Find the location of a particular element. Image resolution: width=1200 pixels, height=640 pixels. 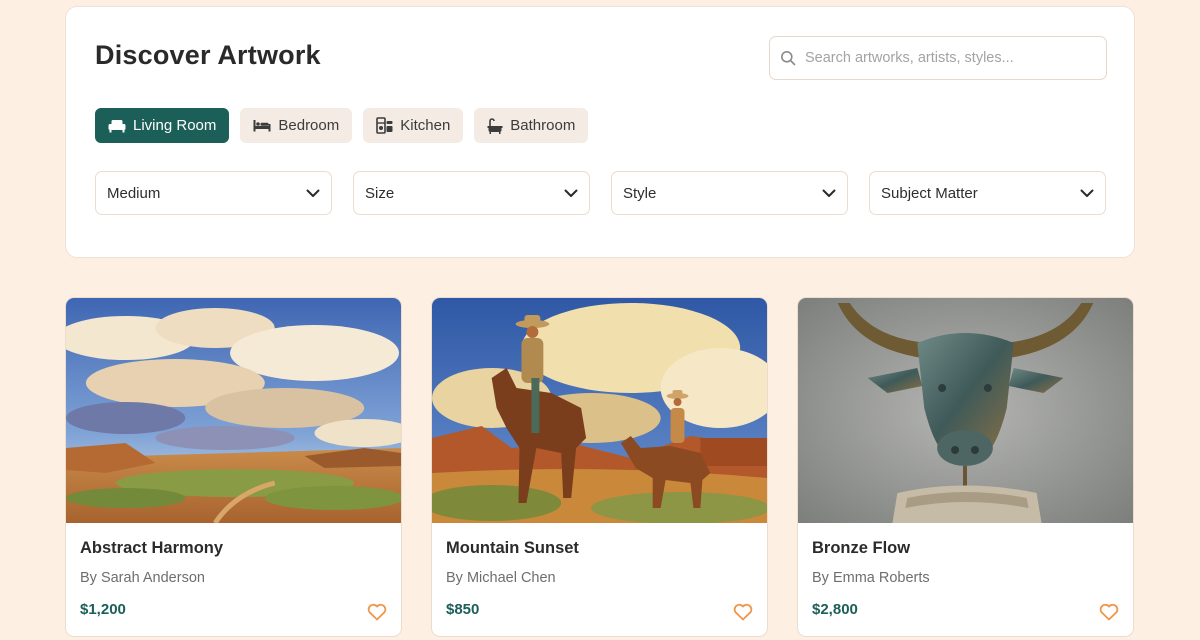

tab-bathroom: Bathroom is located at coordinates (531, 125).